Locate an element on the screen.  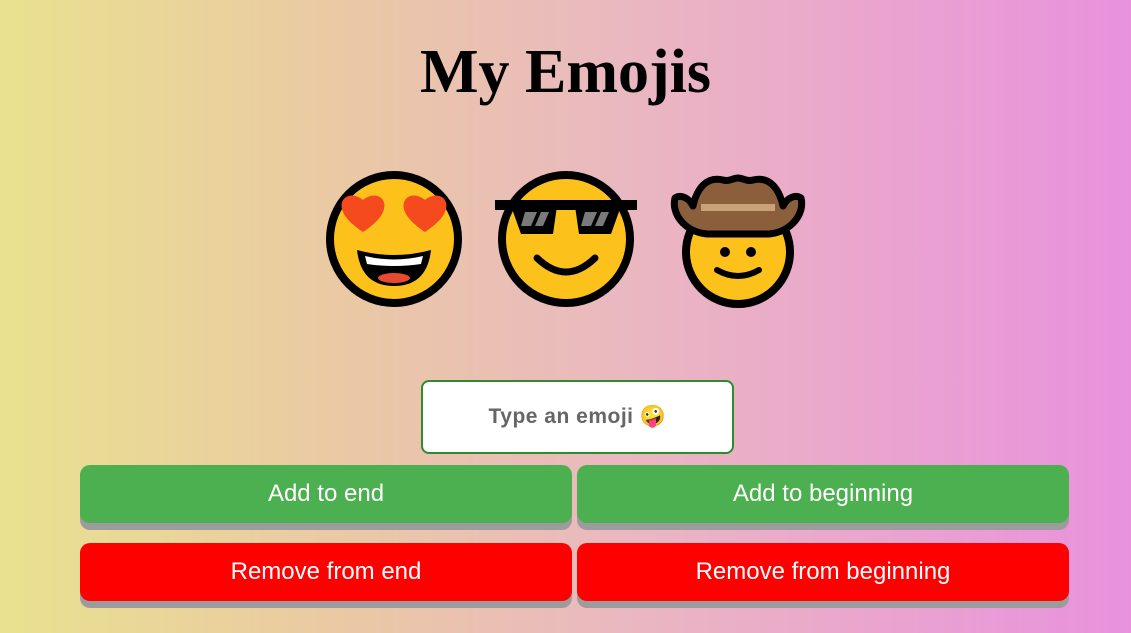
emoji-input-wrapper is located at coordinates (577, 417).